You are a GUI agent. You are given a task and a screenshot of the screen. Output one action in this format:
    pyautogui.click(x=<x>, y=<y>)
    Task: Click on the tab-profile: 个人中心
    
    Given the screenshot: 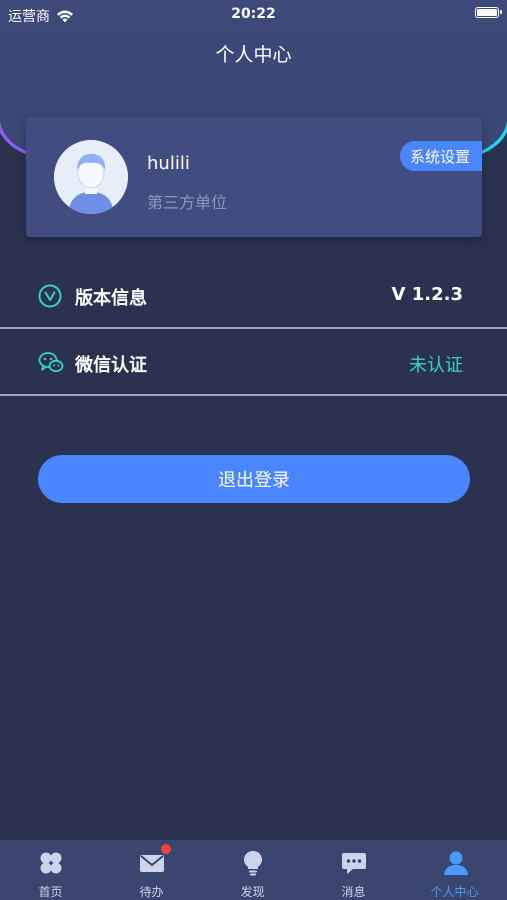 What is the action you would take?
    pyautogui.click(x=455, y=870)
    